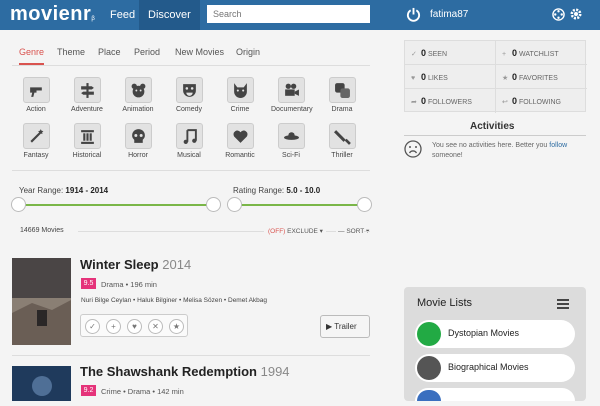 This screenshot has height=406, width=600. What do you see at coordinates (541, 77) in the screenshot?
I see `stat-favorites: ★ 0 FAVORITES` at bounding box center [541, 77].